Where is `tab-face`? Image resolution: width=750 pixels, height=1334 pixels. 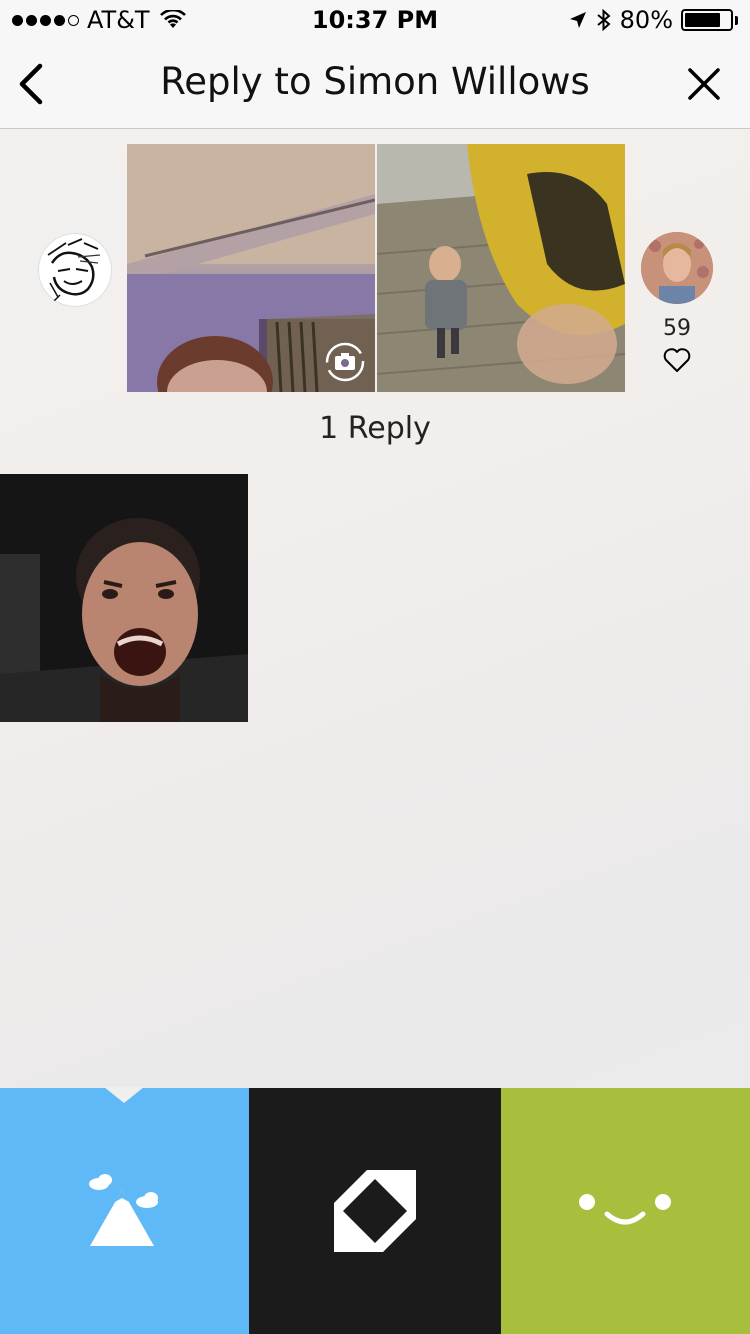 tab-face is located at coordinates (625, 1211).